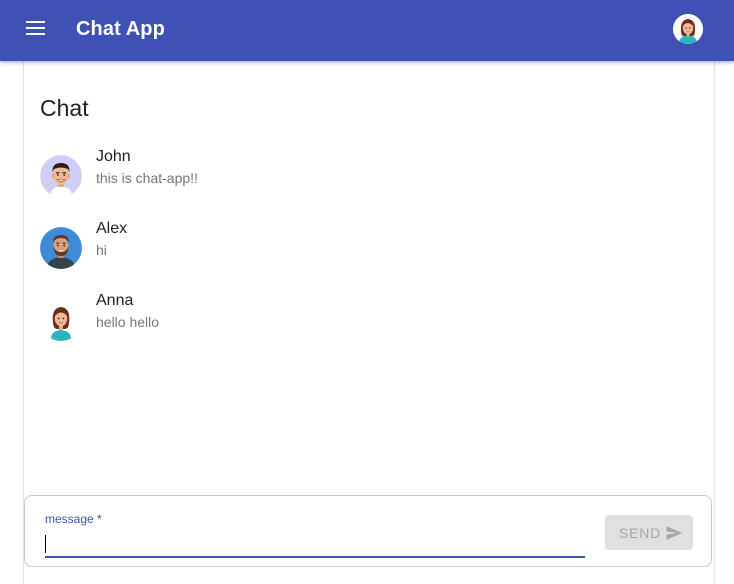 The image size is (734, 584). What do you see at coordinates (147, 178) in the screenshot?
I see `chat-last-message: this is chat-app!!` at bounding box center [147, 178].